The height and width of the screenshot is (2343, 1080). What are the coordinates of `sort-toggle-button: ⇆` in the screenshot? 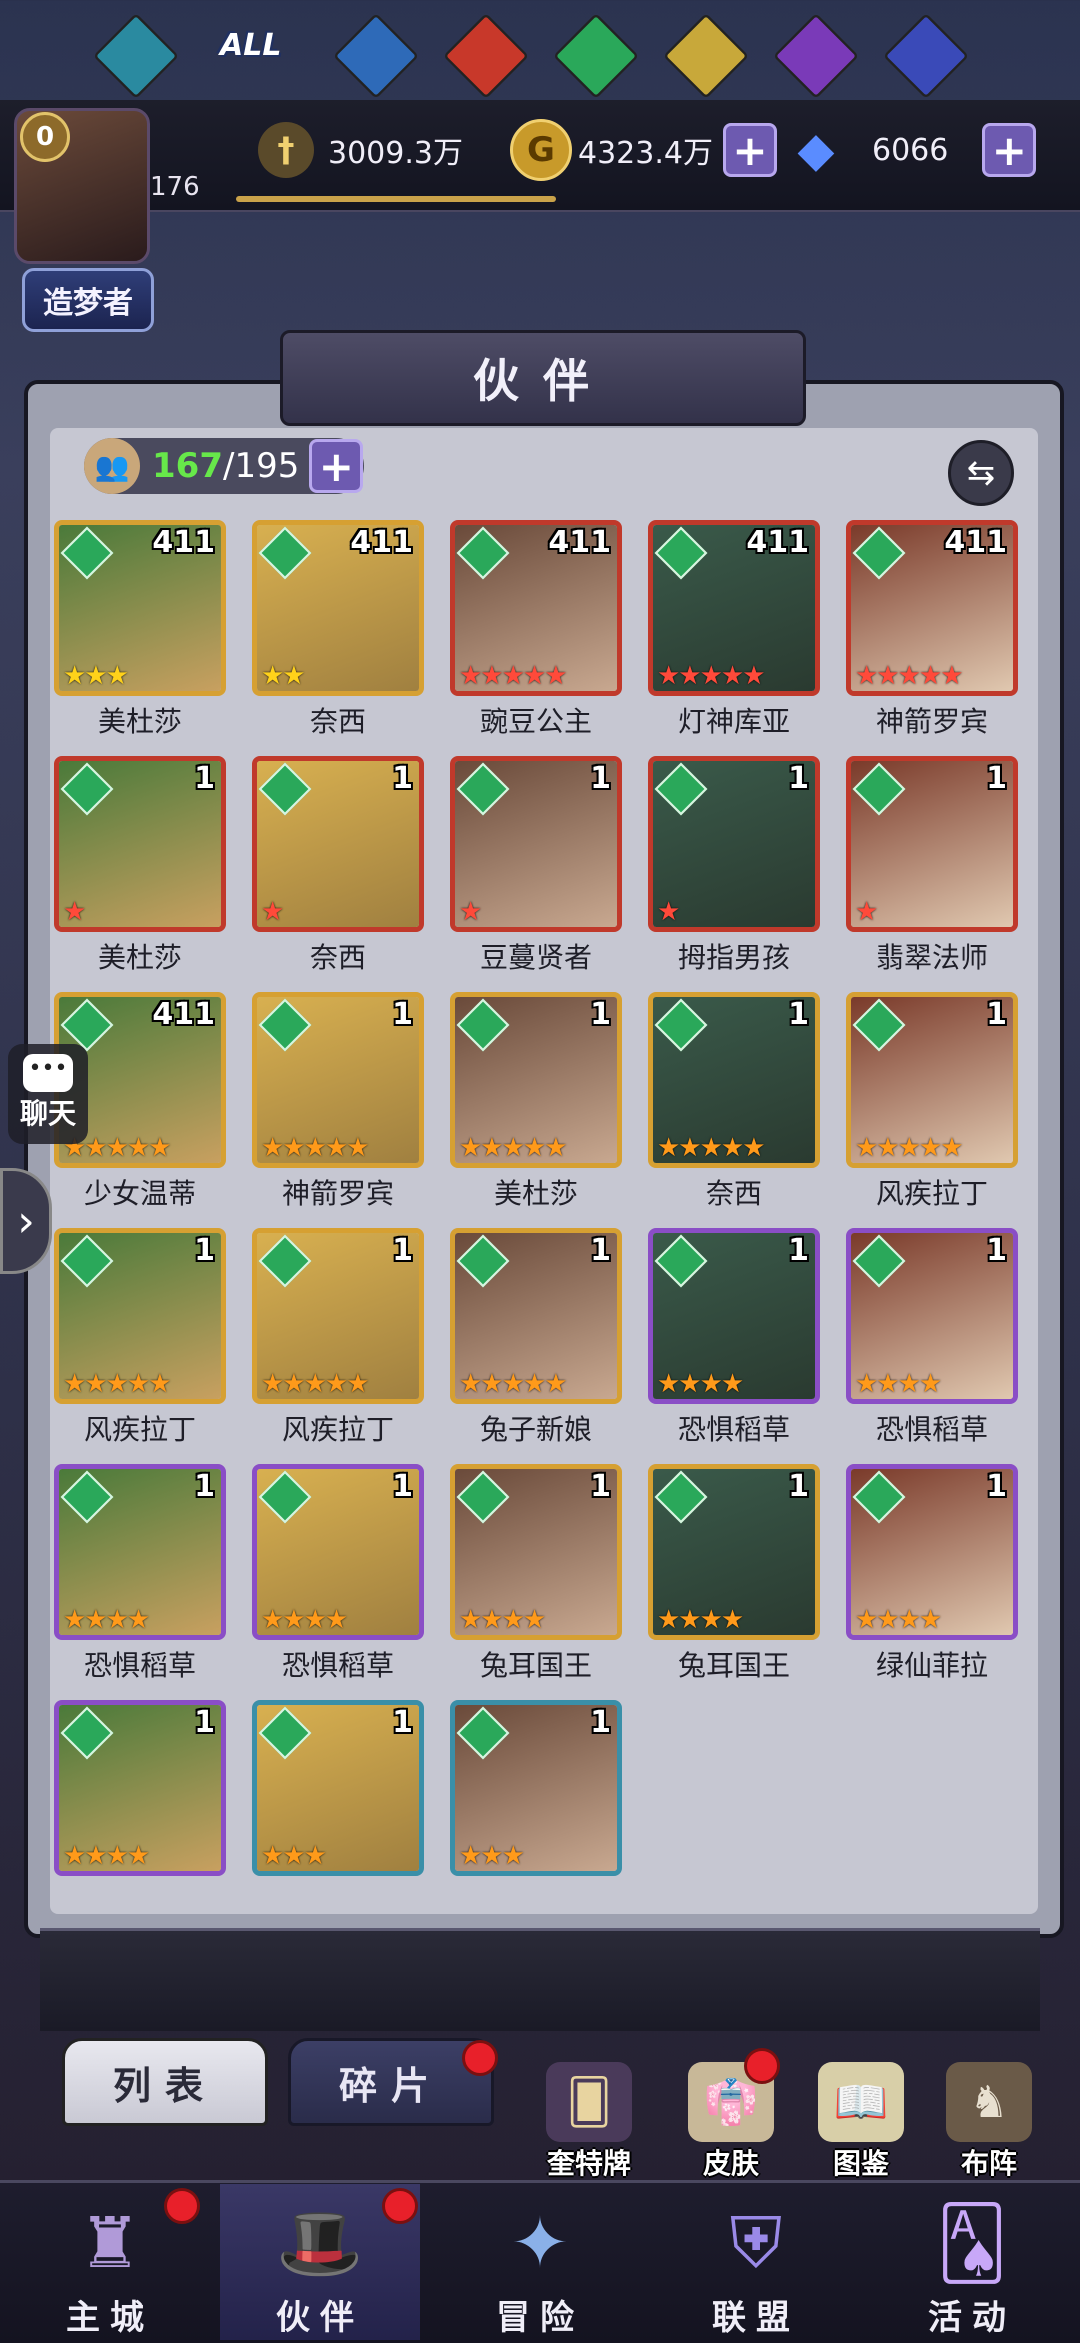 It's located at (981, 473).